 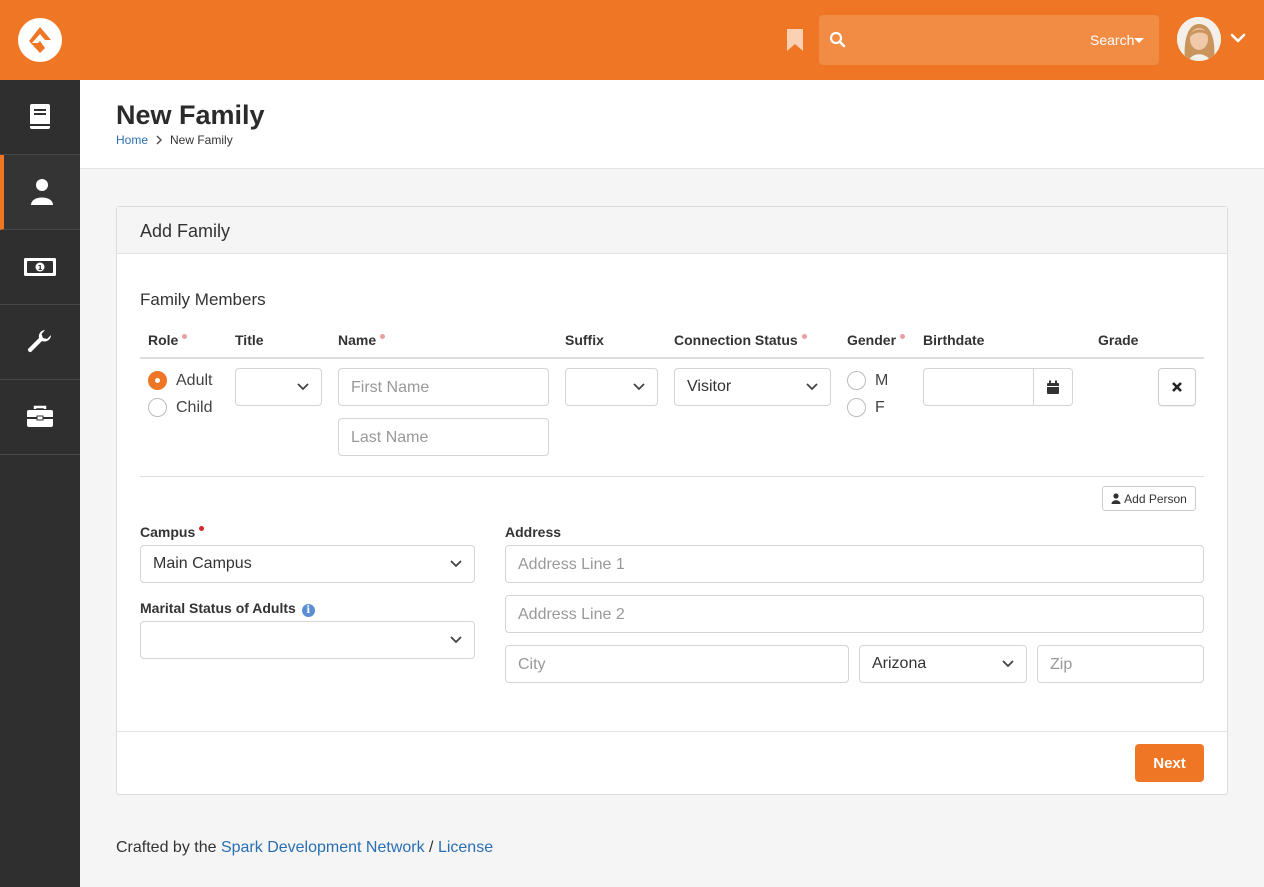 What do you see at coordinates (795, 40) in the screenshot?
I see `bookmark-icon` at bounding box center [795, 40].